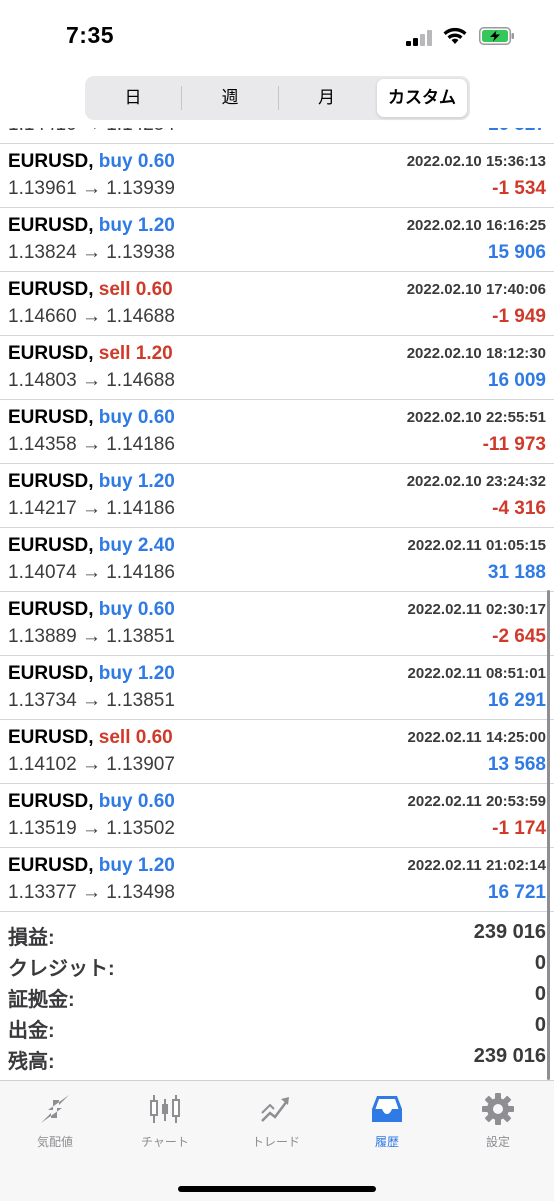 The image size is (554, 1201). Describe the element at coordinates (91, 132) in the screenshot. I see `trade-prices: 1.14410 → 1.14254` at that location.